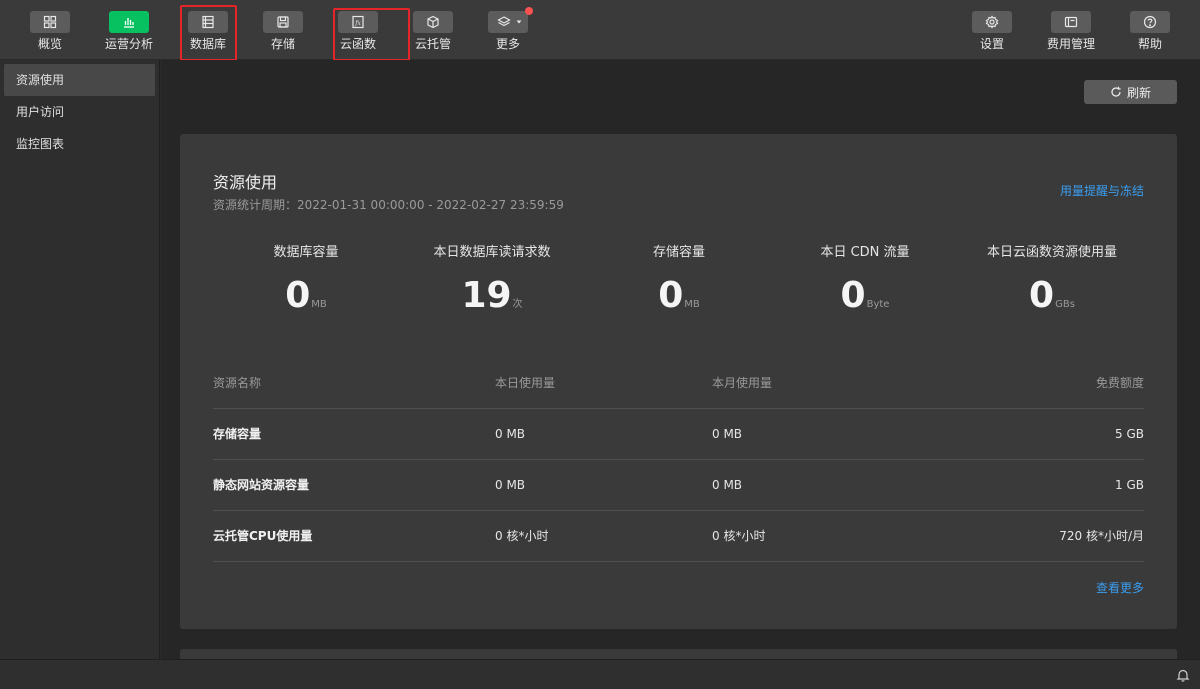  What do you see at coordinates (1051, 252) in the screenshot?
I see `stat-label: 本日云函数资源使用量` at bounding box center [1051, 252].